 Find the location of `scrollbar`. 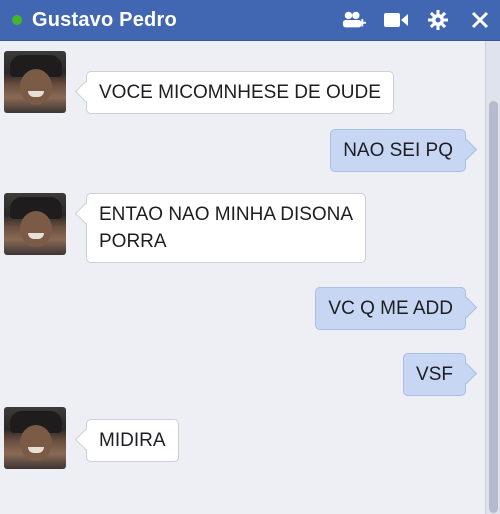

scrollbar is located at coordinates (492, 277).